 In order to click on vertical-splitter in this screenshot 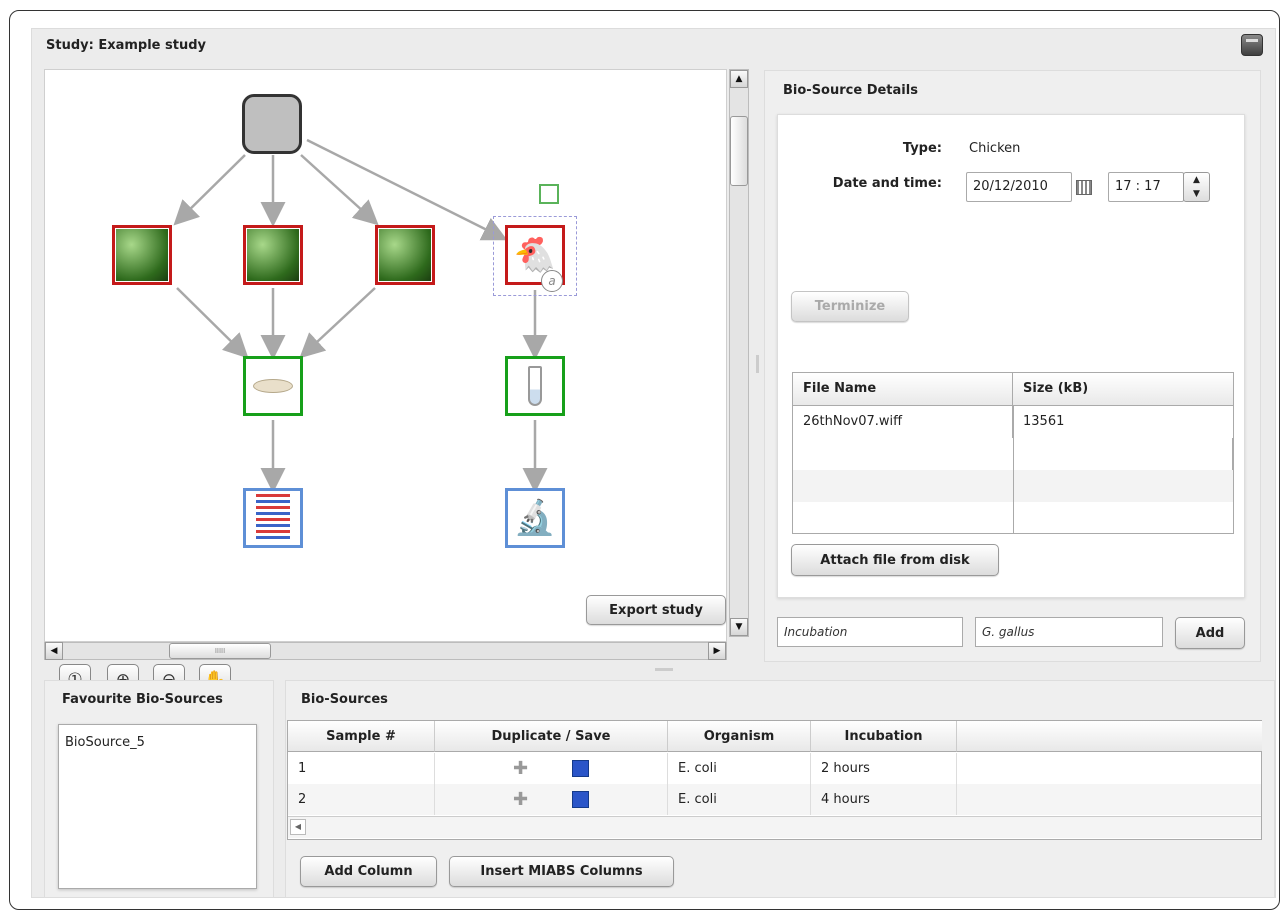, I will do `click(757, 364)`.